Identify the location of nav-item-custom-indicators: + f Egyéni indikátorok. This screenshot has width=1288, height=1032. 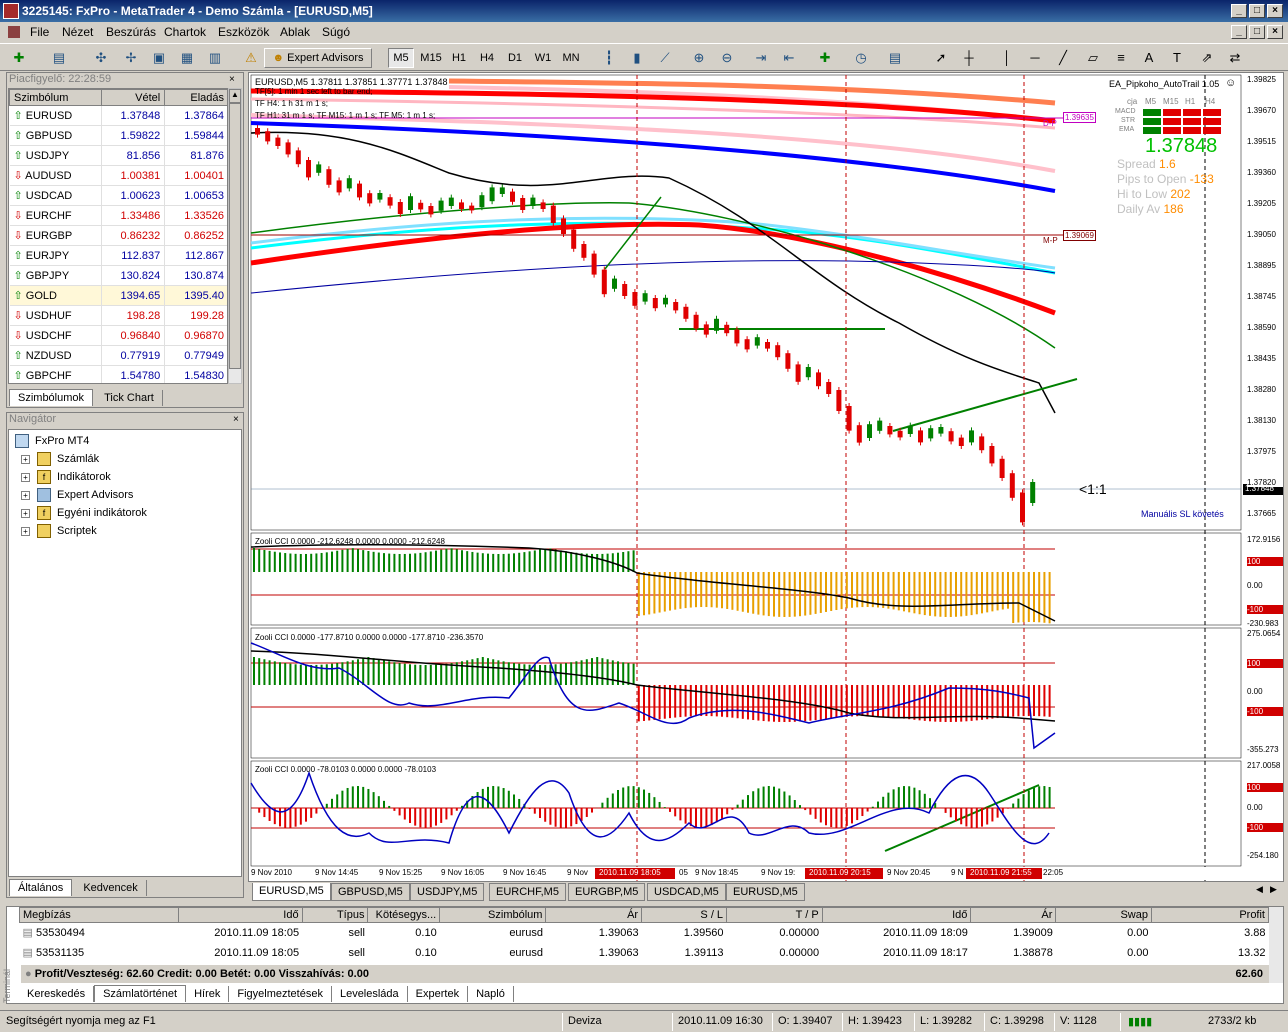
(124, 513).